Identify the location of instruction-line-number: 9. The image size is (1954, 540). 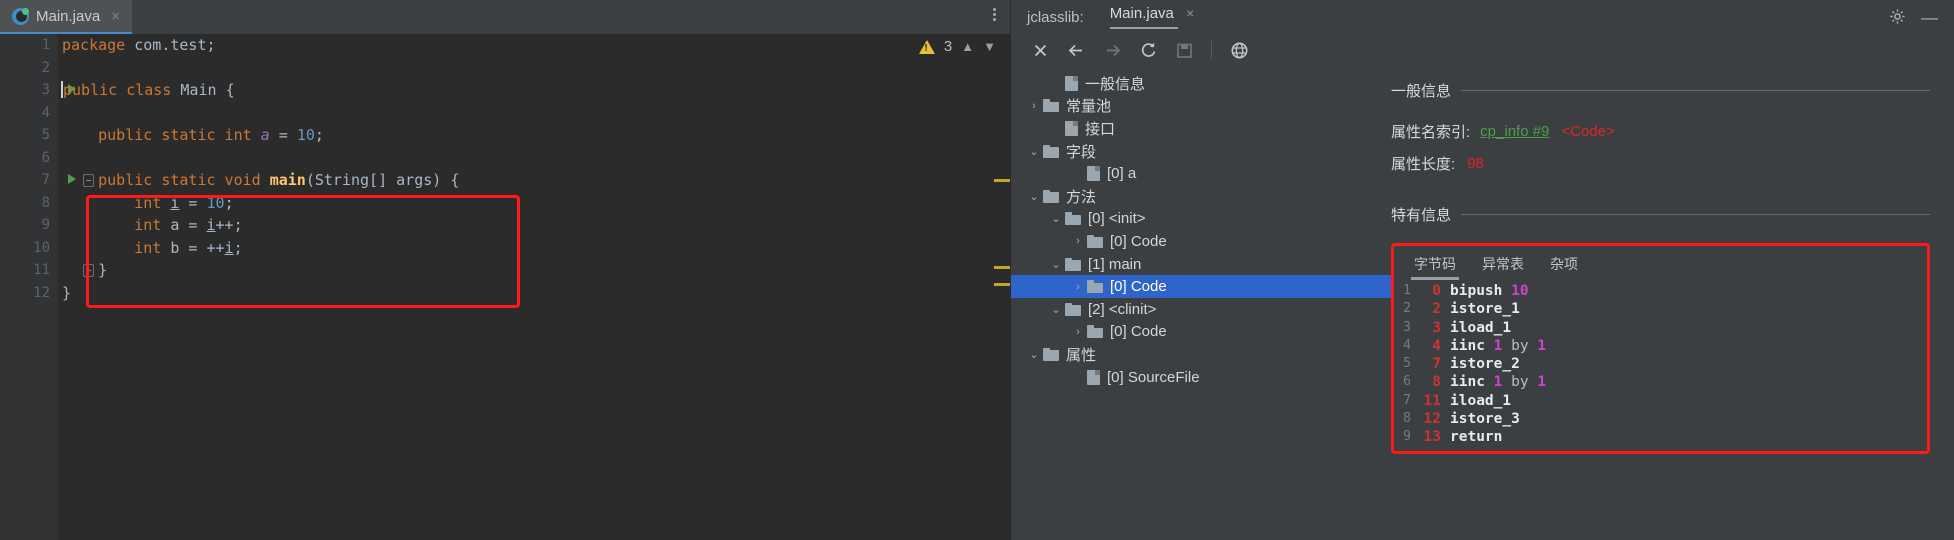
(1407, 437).